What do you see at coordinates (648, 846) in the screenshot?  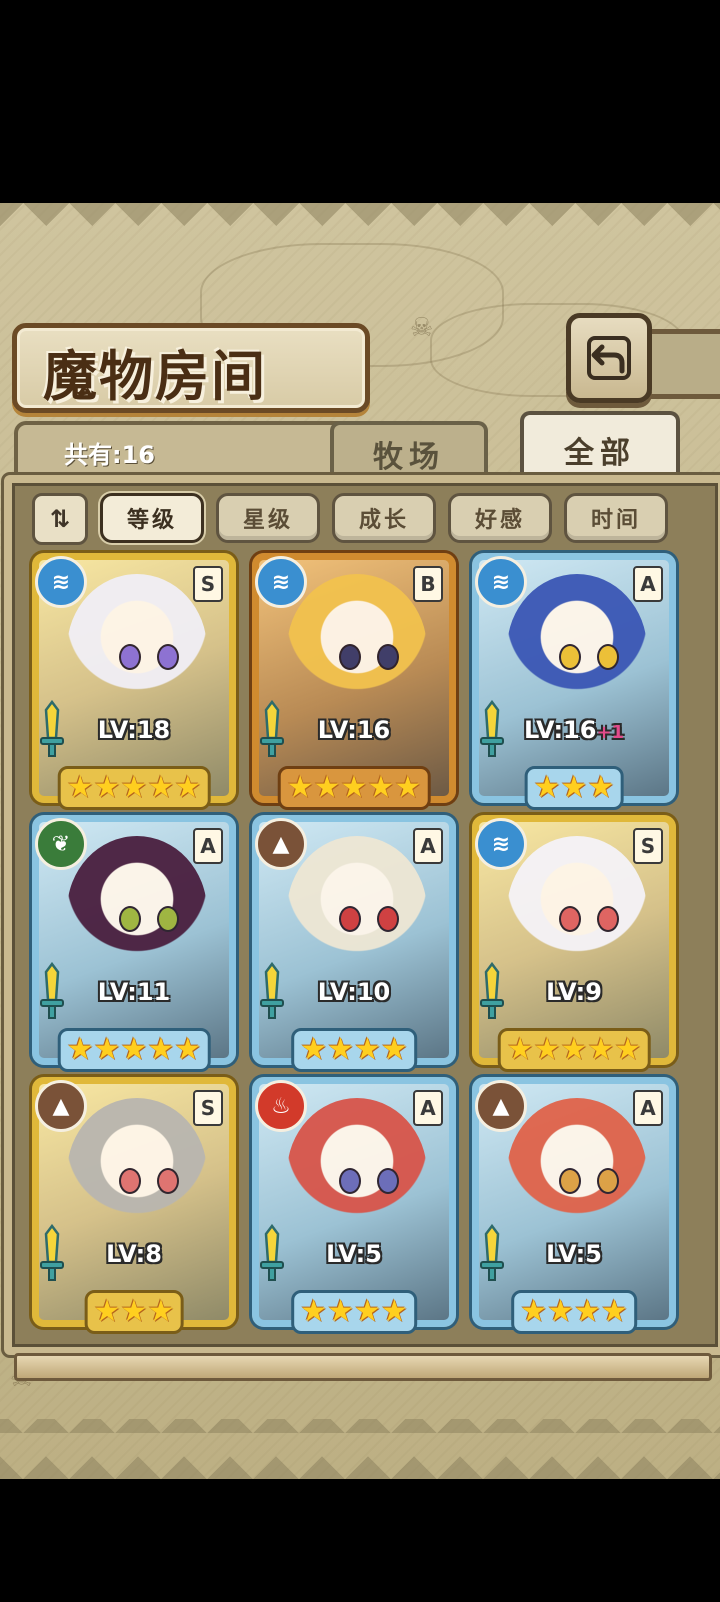 I see `rank-badge: S` at bounding box center [648, 846].